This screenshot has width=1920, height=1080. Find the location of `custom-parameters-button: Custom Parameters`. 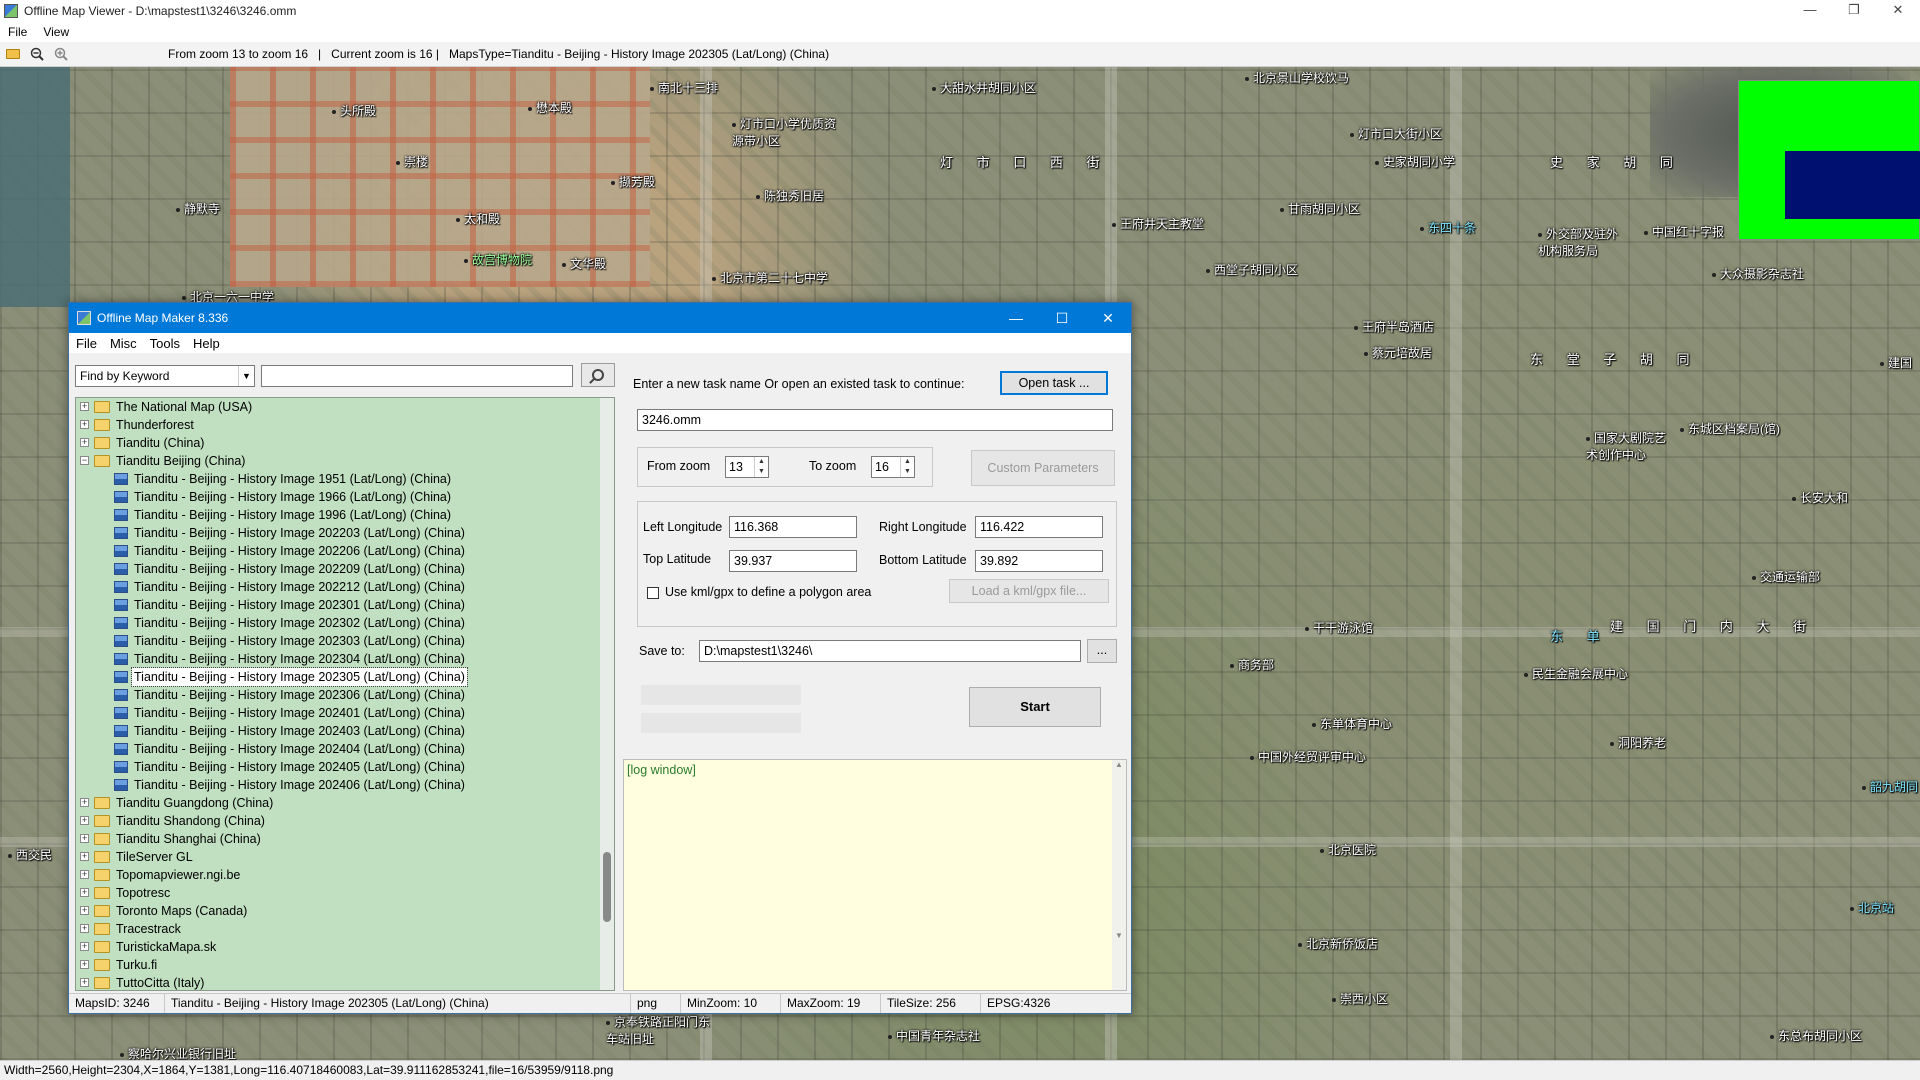

custom-parameters-button: Custom Parameters is located at coordinates (1043, 468).